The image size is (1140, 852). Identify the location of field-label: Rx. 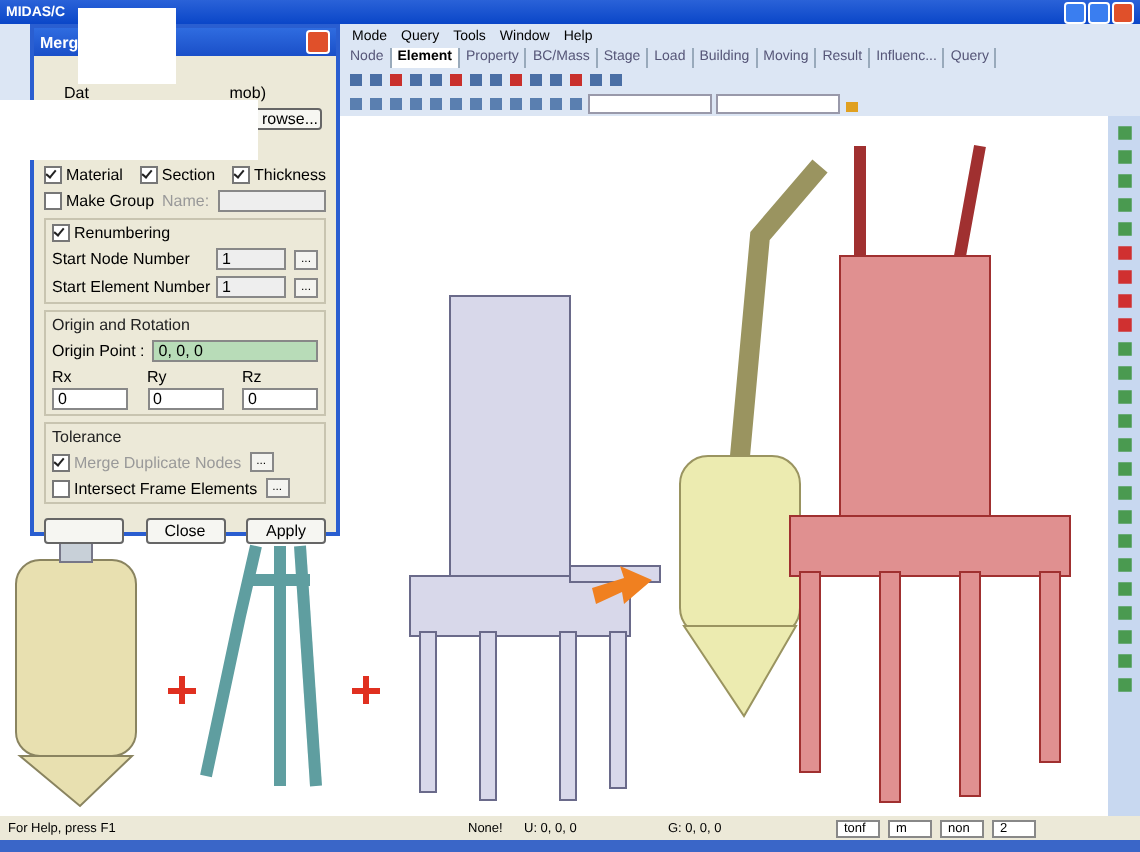
(63, 377).